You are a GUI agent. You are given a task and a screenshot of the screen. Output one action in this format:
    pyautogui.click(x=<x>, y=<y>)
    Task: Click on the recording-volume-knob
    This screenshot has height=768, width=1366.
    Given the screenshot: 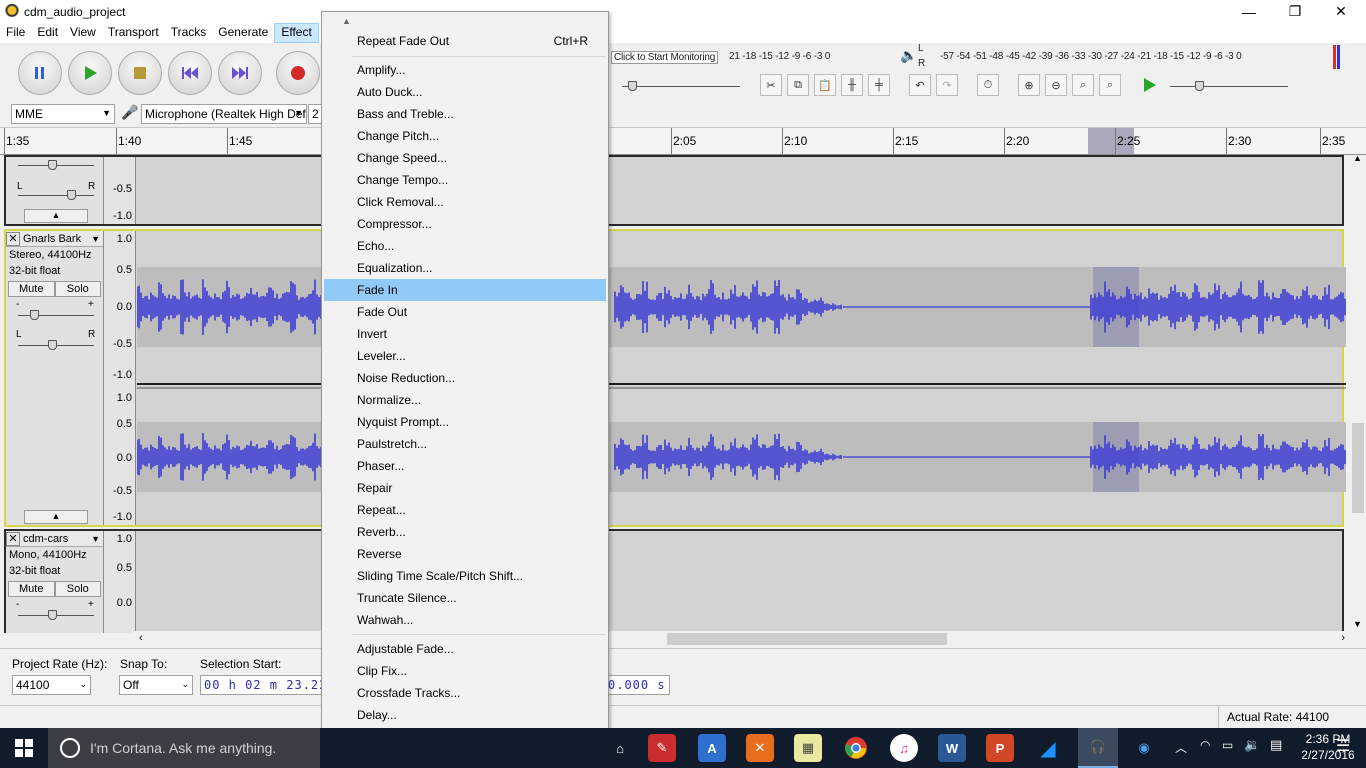 What is the action you would take?
    pyautogui.click(x=632, y=86)
    